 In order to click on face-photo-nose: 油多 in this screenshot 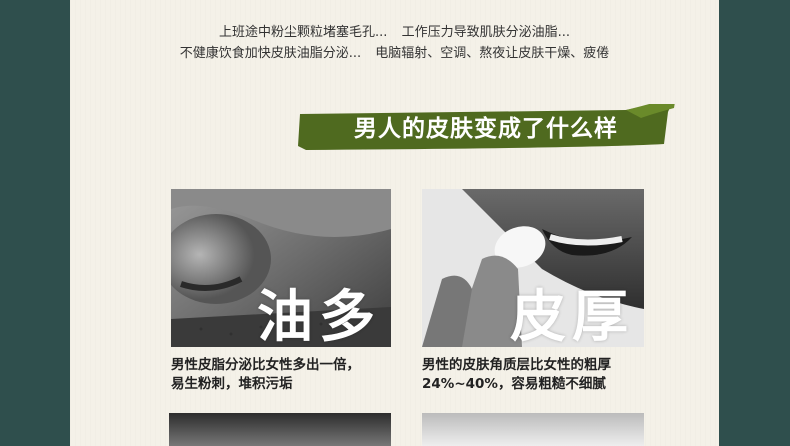, I will do `click(281, 268)`.